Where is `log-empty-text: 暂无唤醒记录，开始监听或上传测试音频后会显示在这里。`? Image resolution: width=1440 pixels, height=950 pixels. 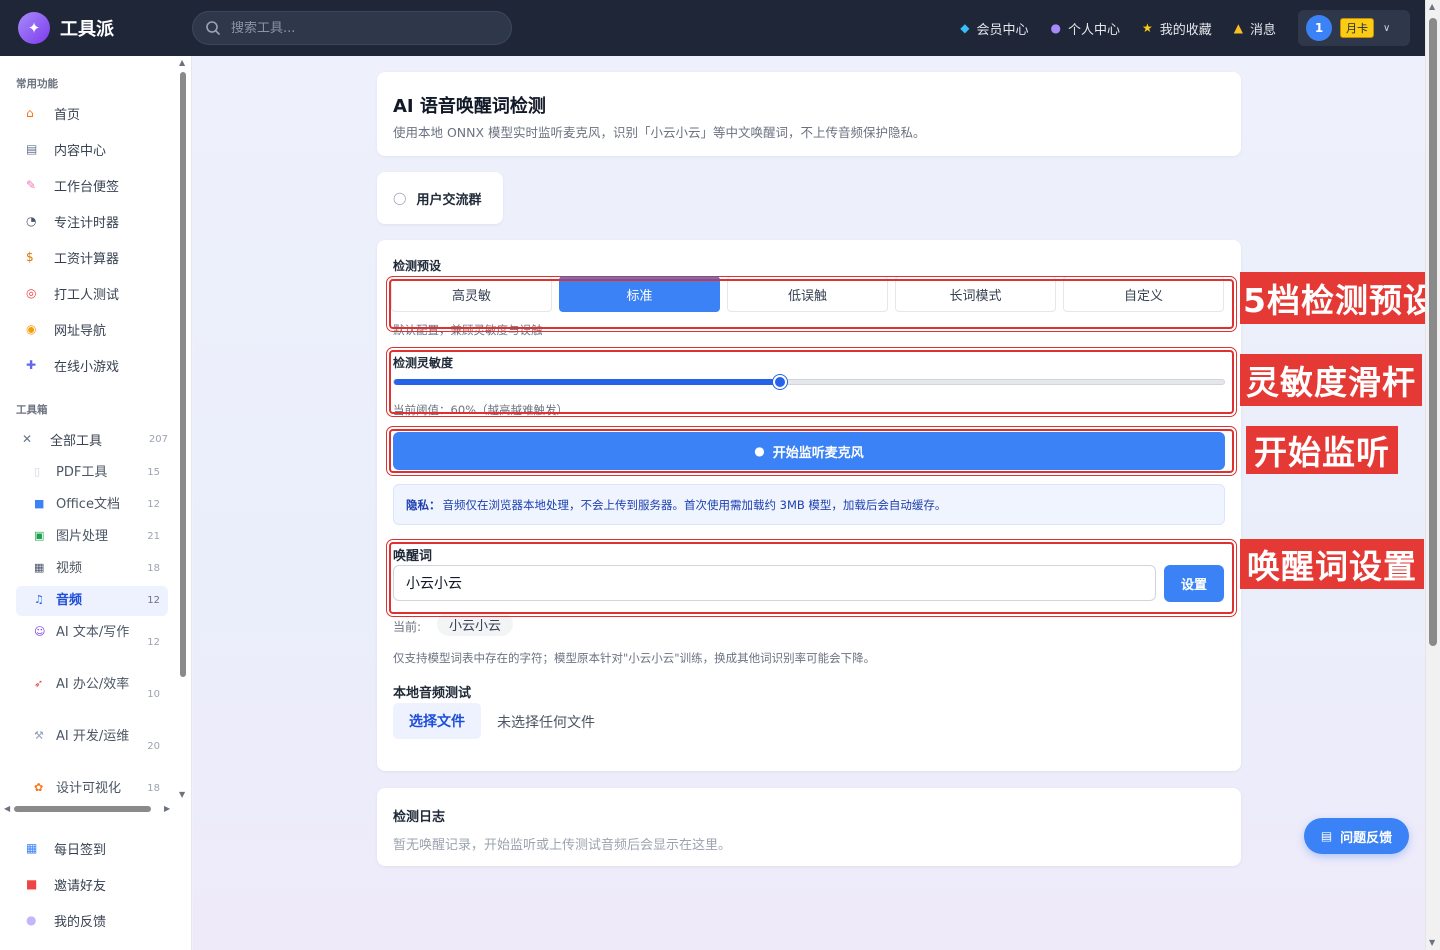
log-empty-text: 暂无唤醒记录，开始监听或上传测试音频后会显示在这里。 is located at coordinates (562, 845).